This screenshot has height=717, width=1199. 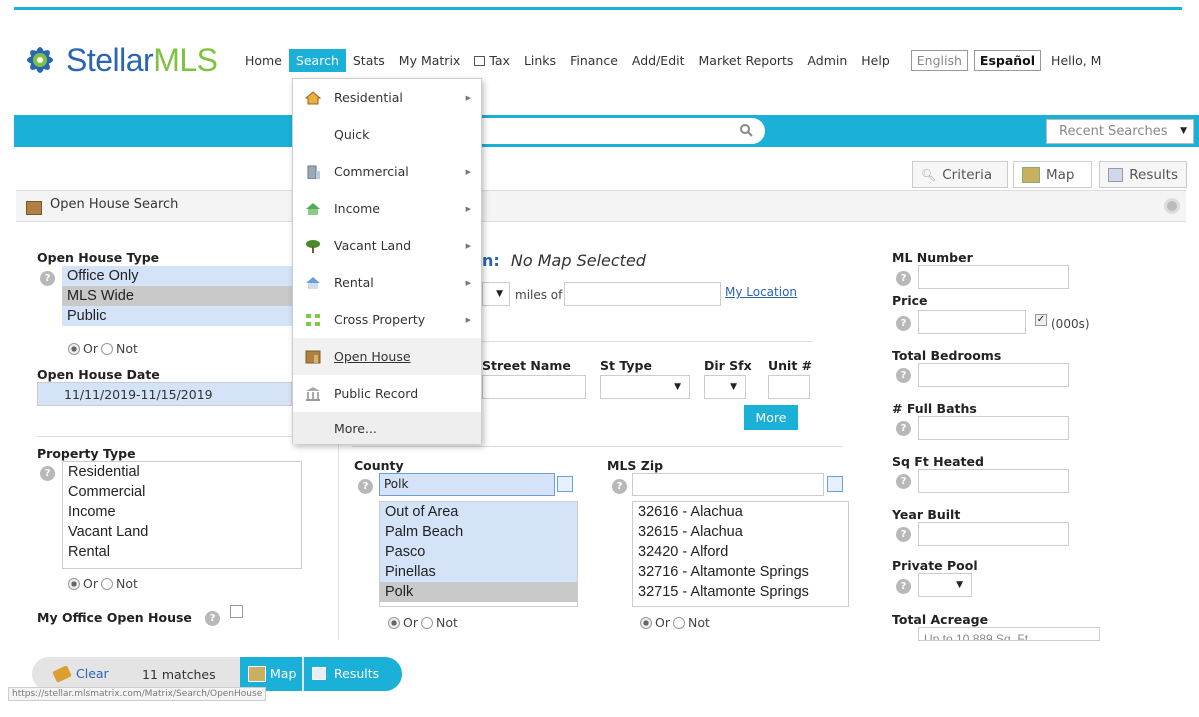 I want to click on gear-icon, so click(x=1172, y=206).